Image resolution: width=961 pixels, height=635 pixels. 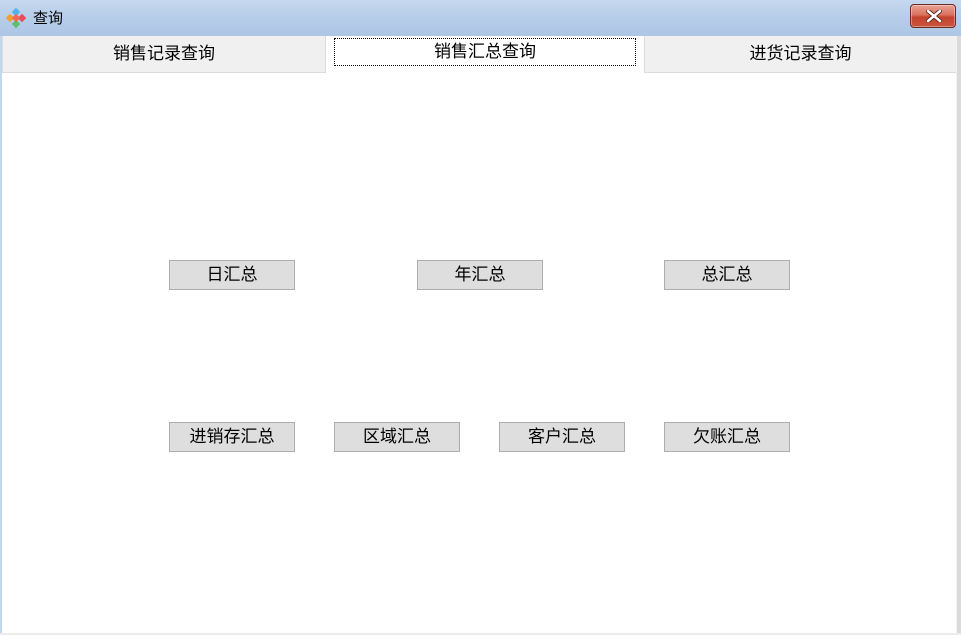 I want to click on inventory-summary-button: 进销存汇总, so click(x=232, y=437).